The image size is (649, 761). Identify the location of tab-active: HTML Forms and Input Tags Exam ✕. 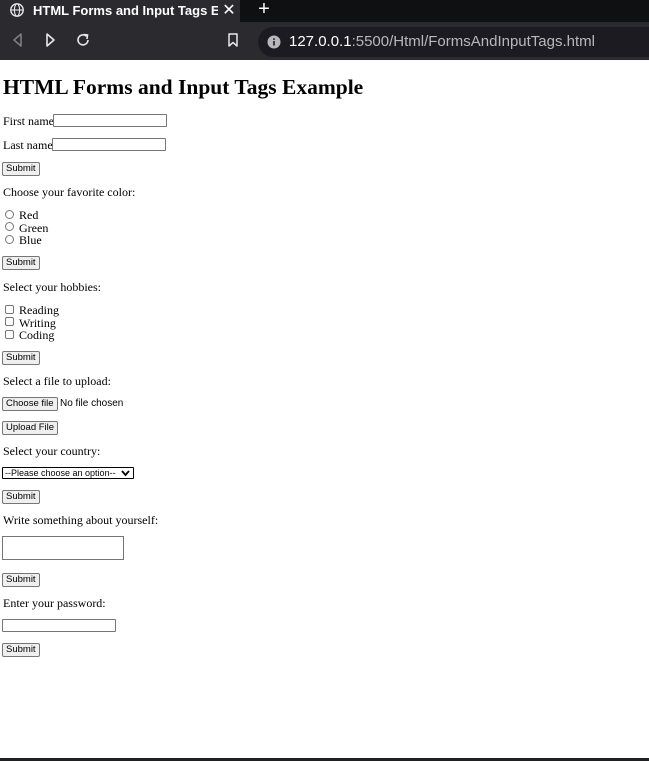
(120, 11).